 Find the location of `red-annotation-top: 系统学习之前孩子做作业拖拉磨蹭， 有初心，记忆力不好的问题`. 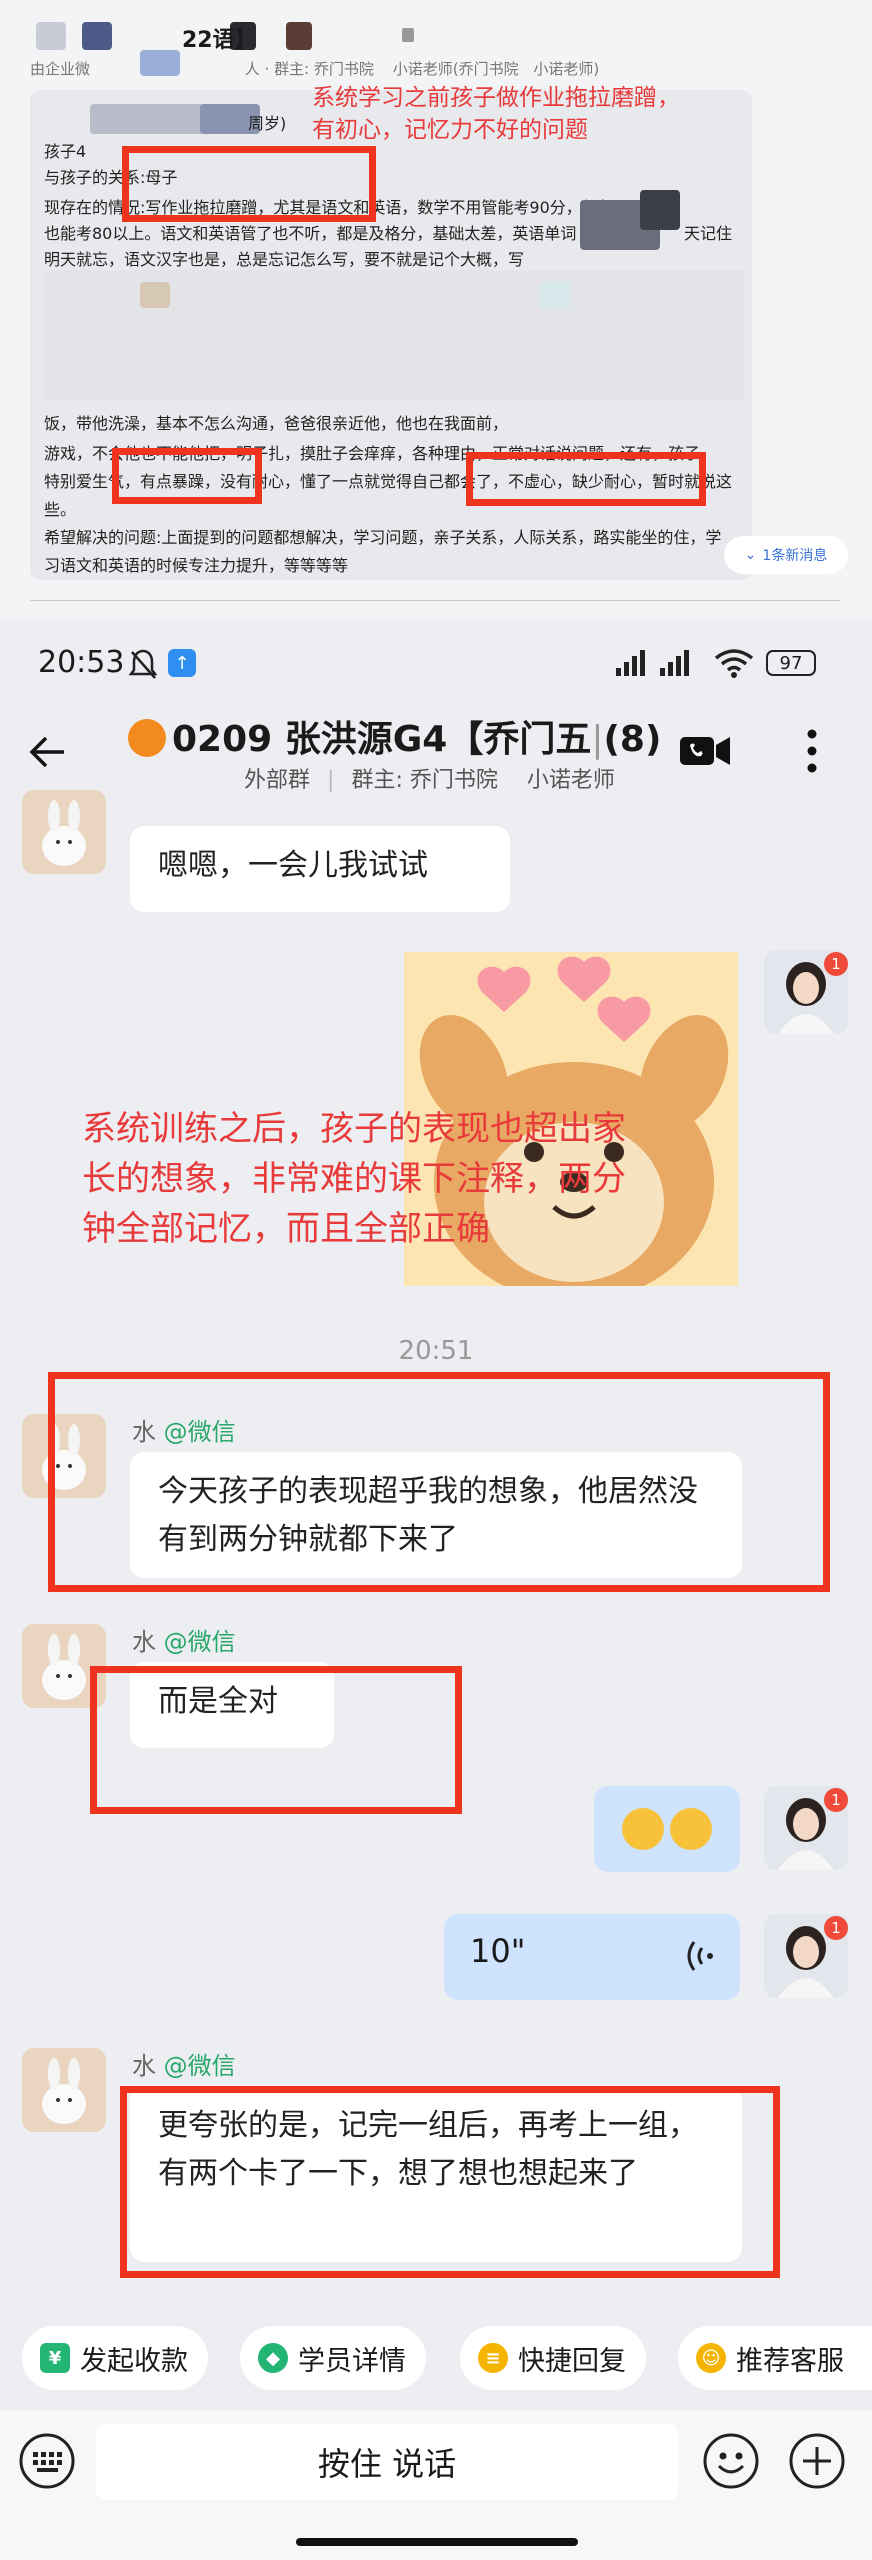

red-annotation-top: 系统学习之前孩子做作业拖拉磨蹭， 有初心，记忆力不好的问题 is located at coordinates (496, 114).